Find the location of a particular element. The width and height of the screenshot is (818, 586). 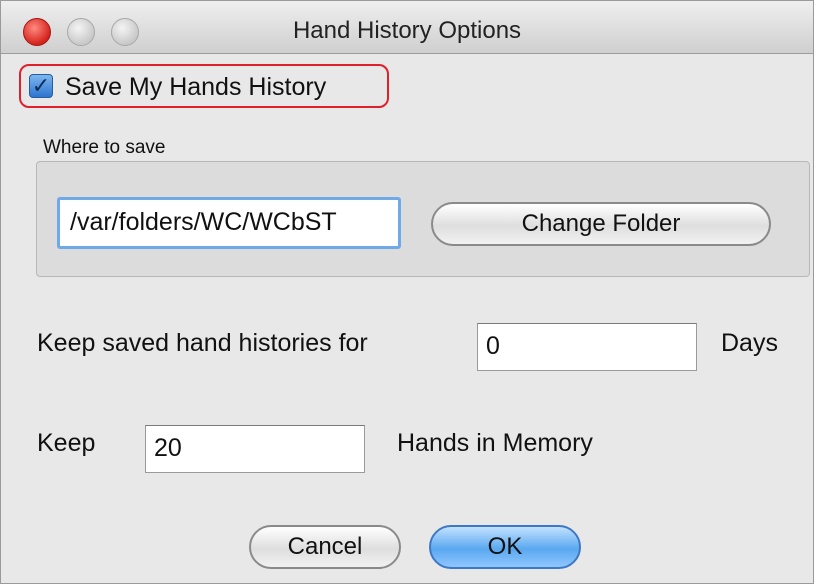

save-history-checkbox: ✓ is located at coordinates (41, 86).